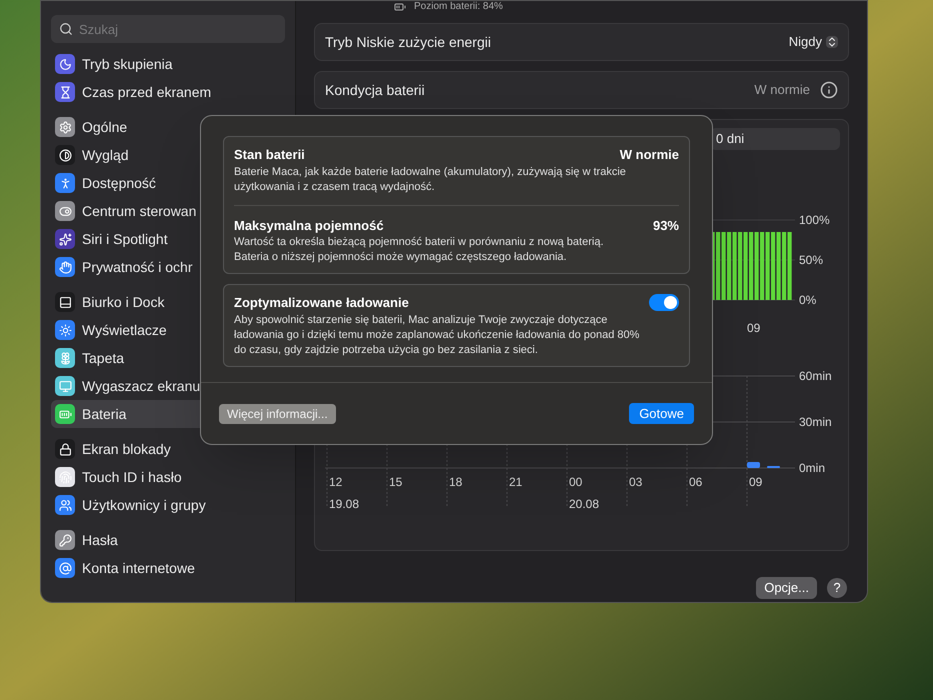  Describe the element at coordinates (168, 540) in the screenshot. I see `sidebar-item: Hasła` at that location.